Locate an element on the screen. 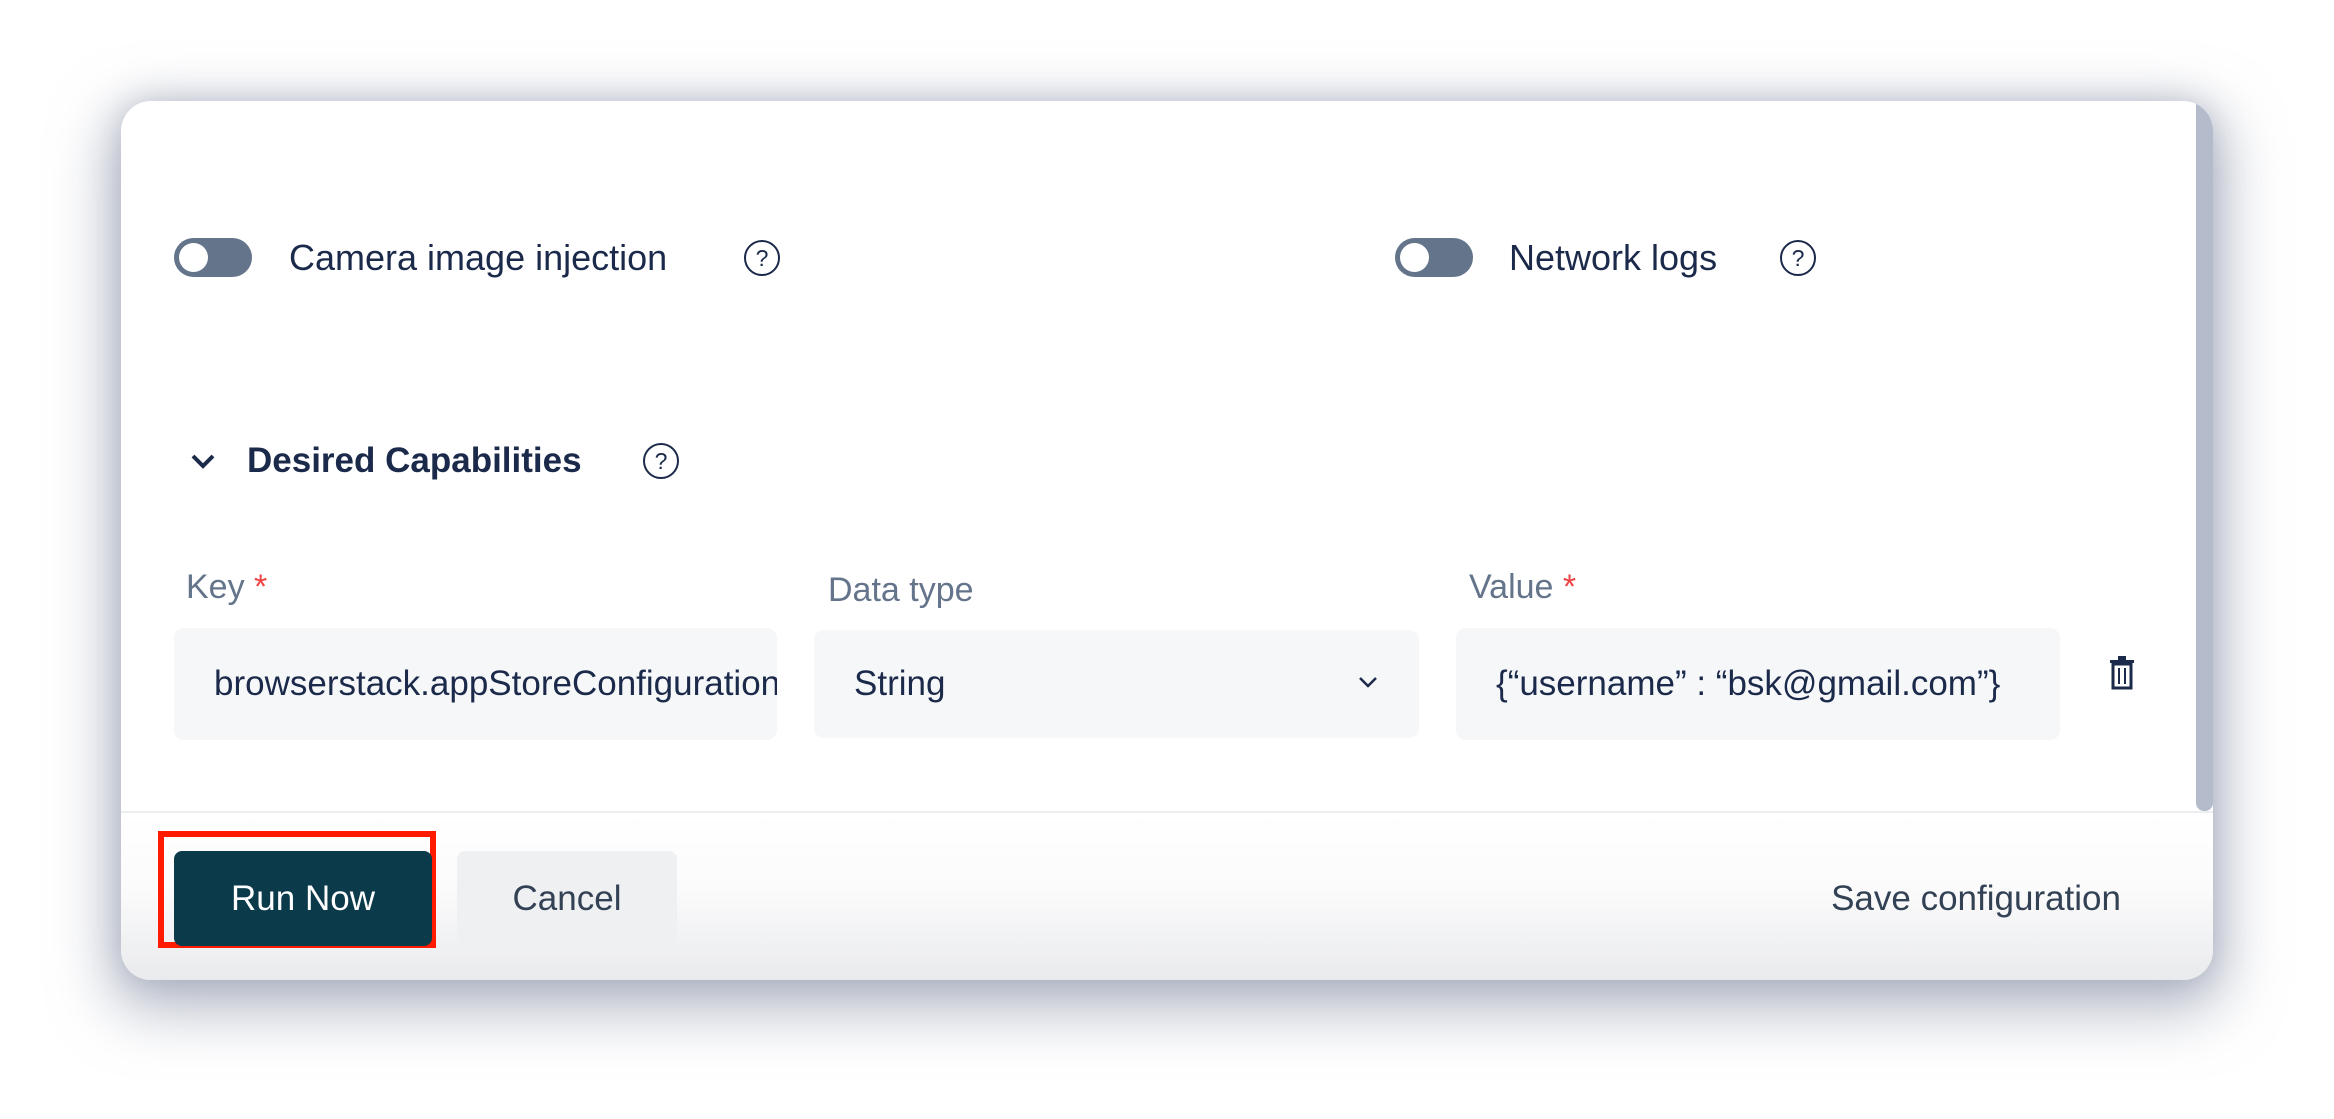 The height and width of the screenshot is (1119, 2334). save-configuration-button: Save configuration is located at coordinates (1936, 898).